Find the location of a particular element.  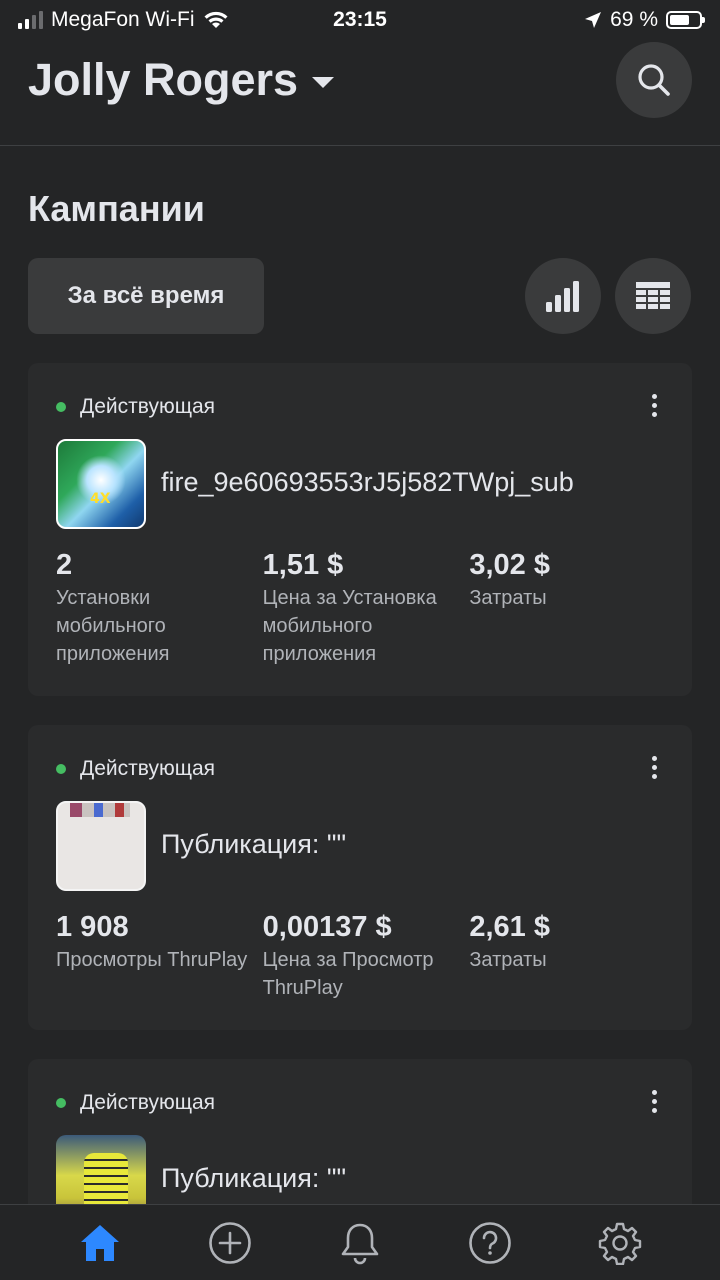

metric-value: 2,61 $ is located at coordinates (509, 927).